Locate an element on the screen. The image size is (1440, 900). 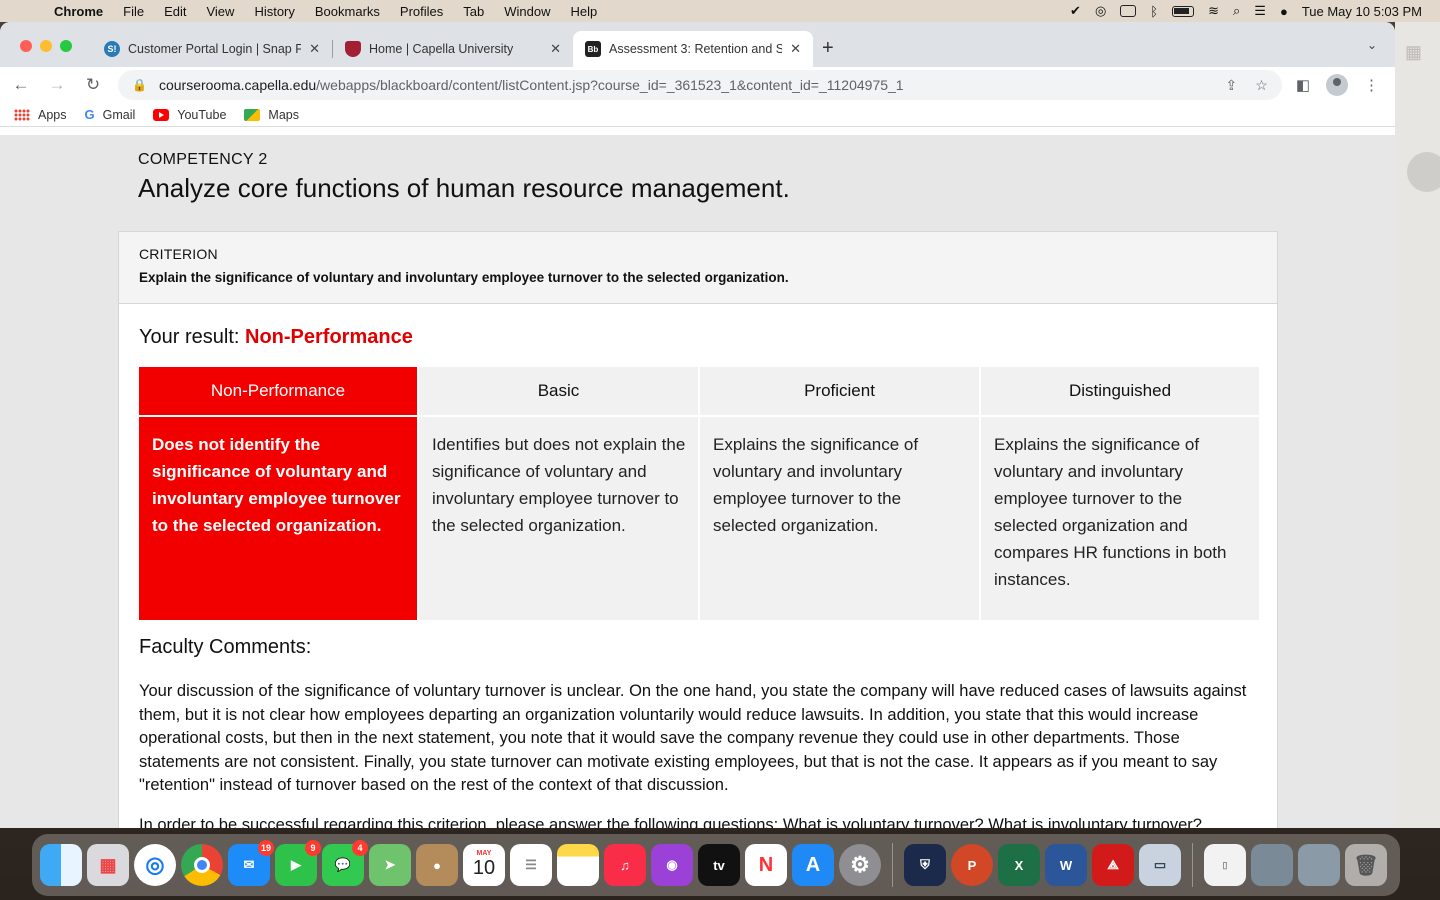
menu-edit: Edit is located at coordinates (175, 11).